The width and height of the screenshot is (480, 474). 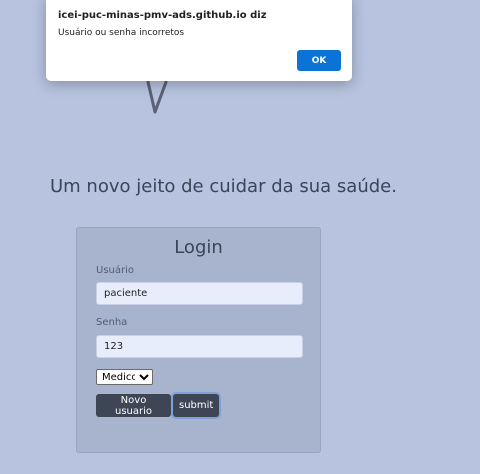 I want to click on password-input, so click(x=199, y=346).